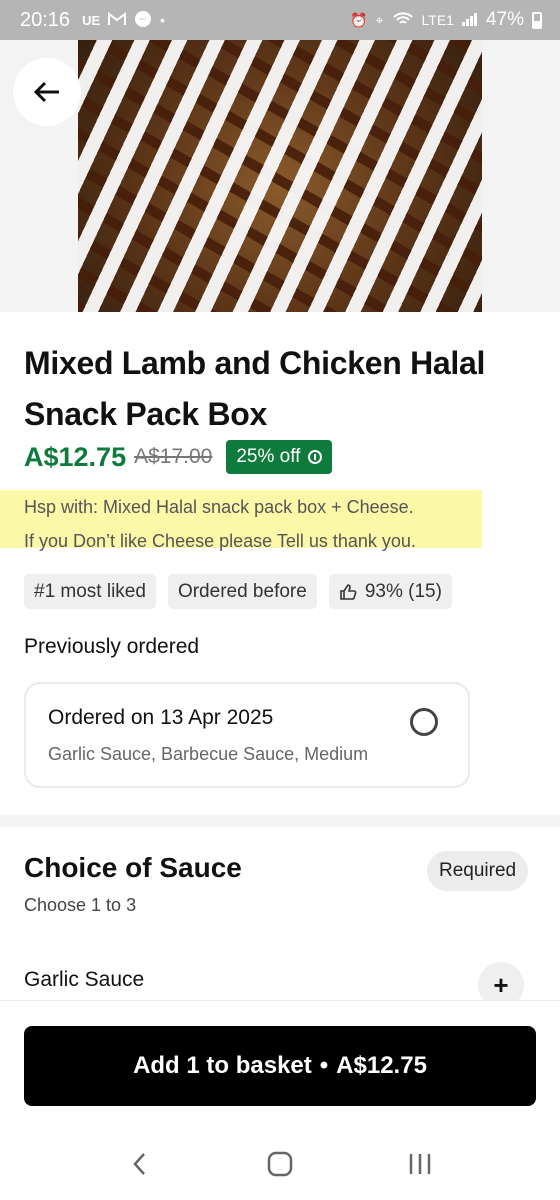 This screenshot has width=560, height=1200. I want to click on status-bar: 20:16 UE • ⏰ ⌖ LTE1 47%, so click(280, 20).